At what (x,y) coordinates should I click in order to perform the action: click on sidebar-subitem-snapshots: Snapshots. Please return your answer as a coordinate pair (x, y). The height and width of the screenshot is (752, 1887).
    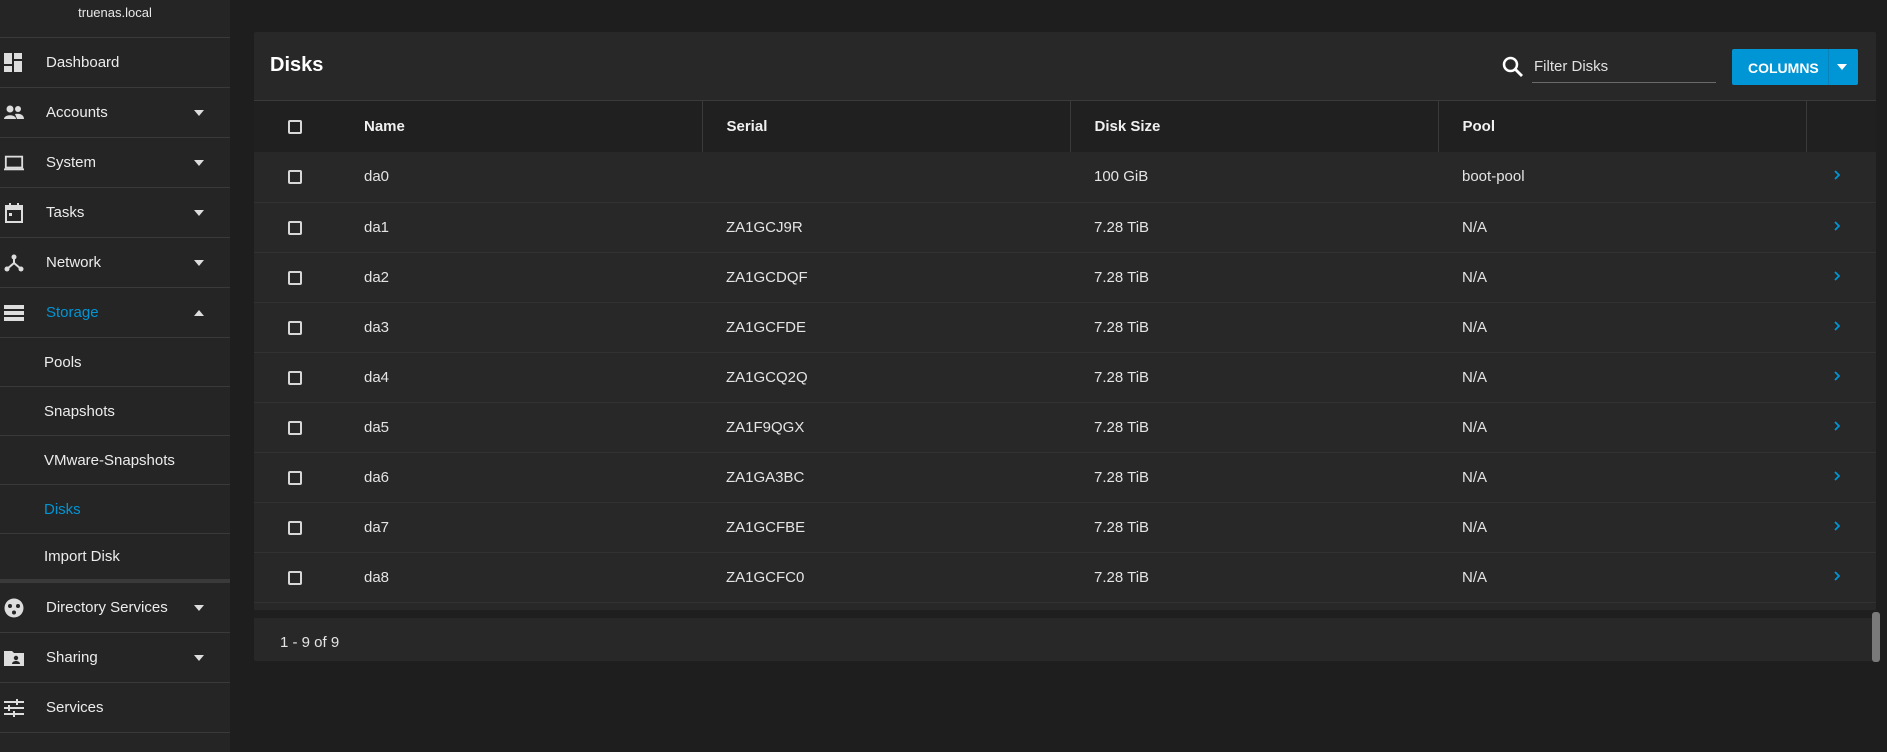
    Looking at the image, I should click on (115, 411).